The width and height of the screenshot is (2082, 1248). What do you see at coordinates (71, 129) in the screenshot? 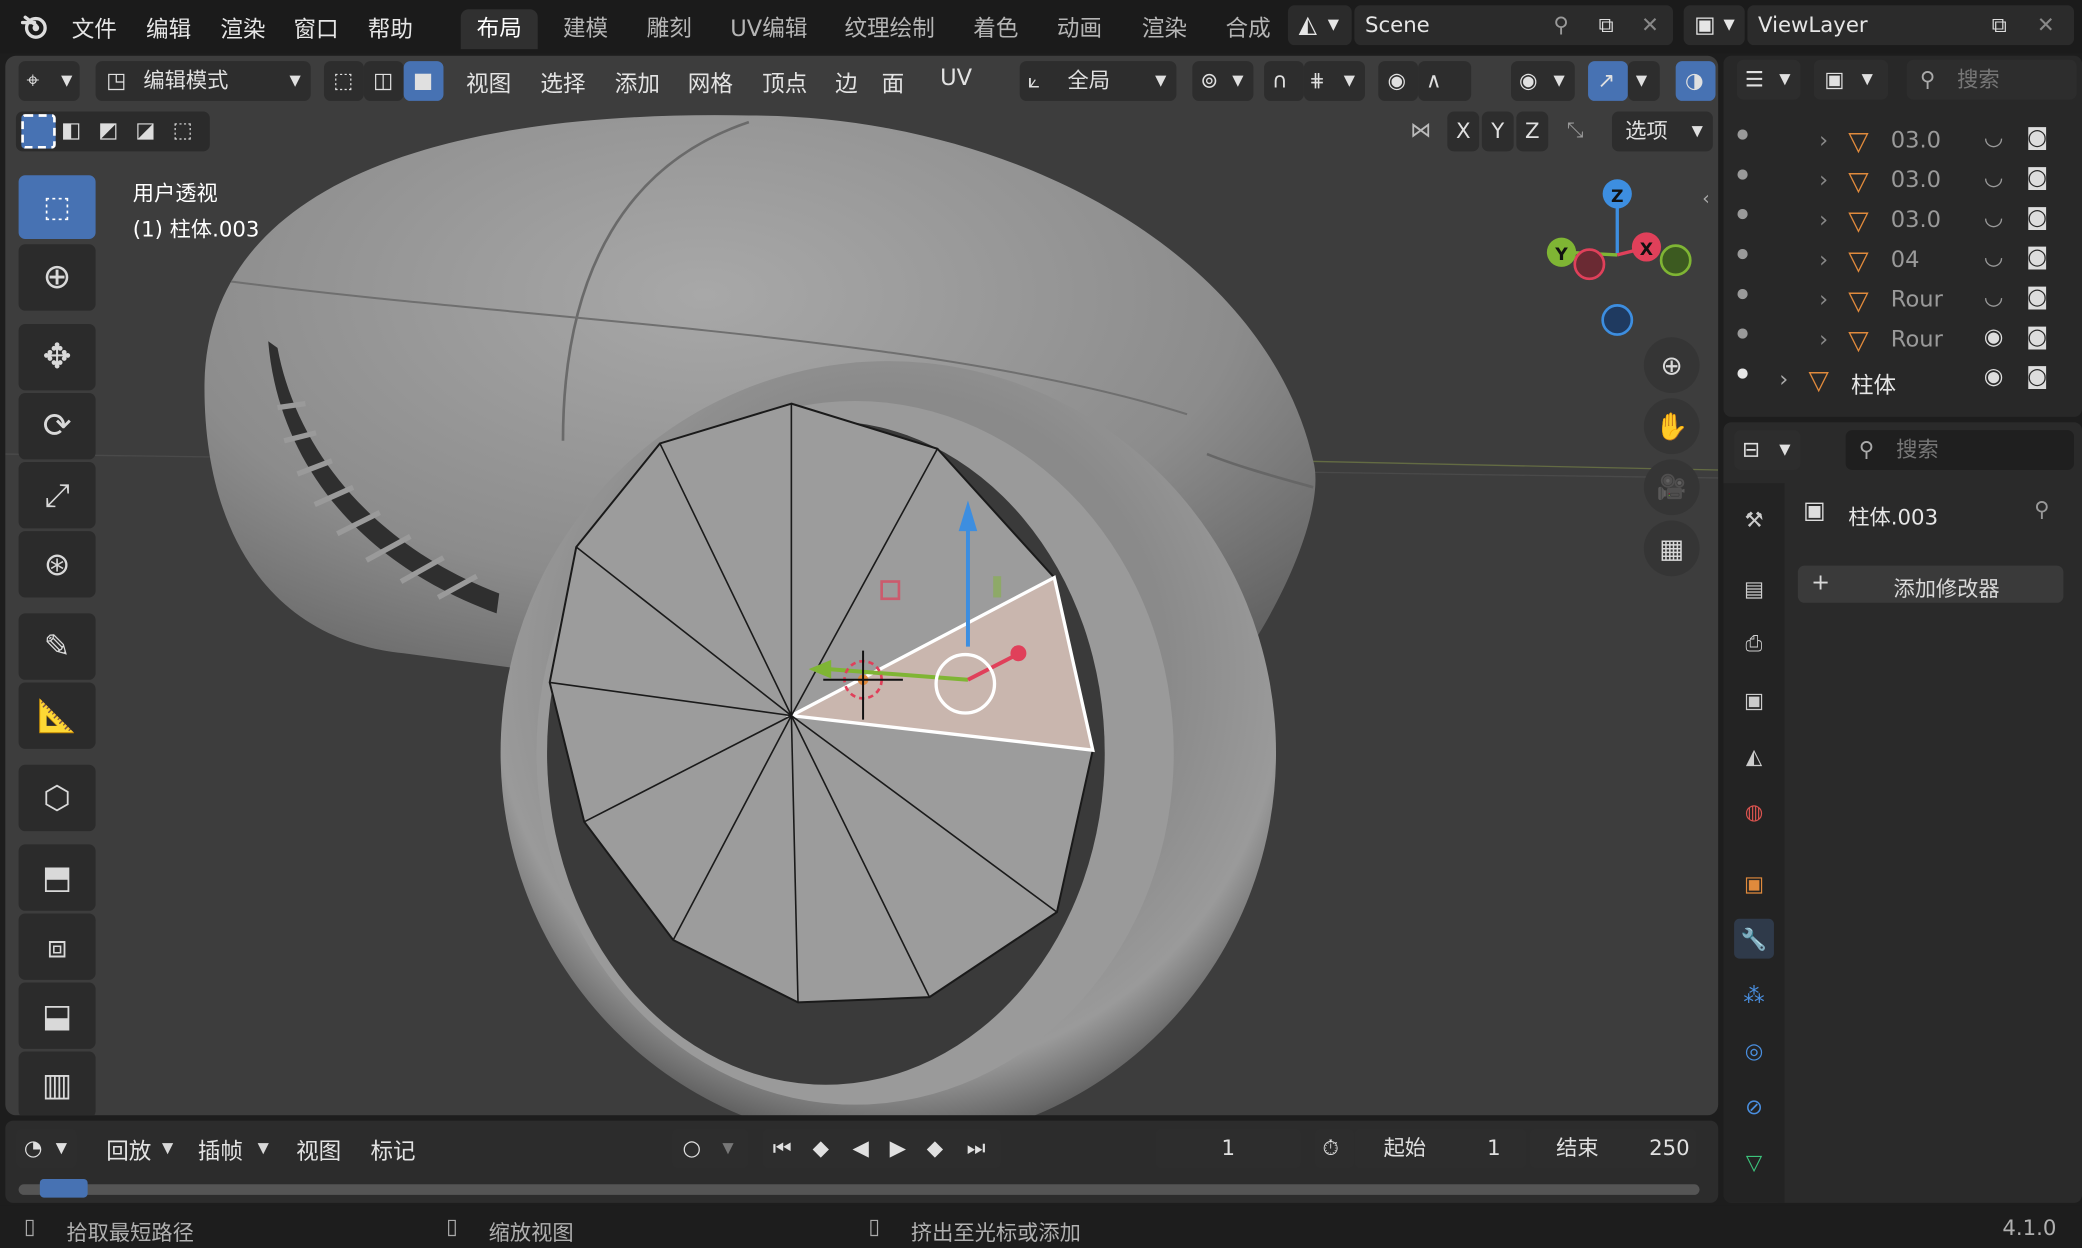
I see `select-extend-icon: ◧` at bounding box center [71, 129].